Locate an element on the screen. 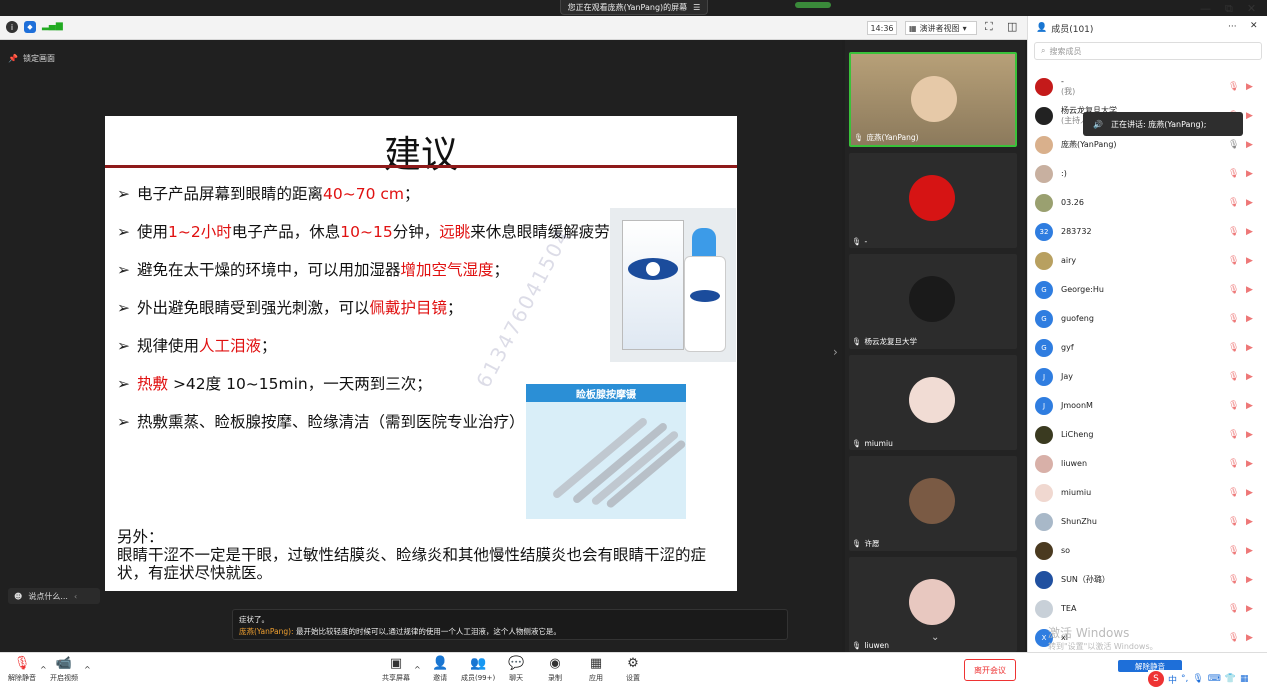 The image size is (1267, 688). chevron-left-icon: ‹ is located at coordinates (75, 596).